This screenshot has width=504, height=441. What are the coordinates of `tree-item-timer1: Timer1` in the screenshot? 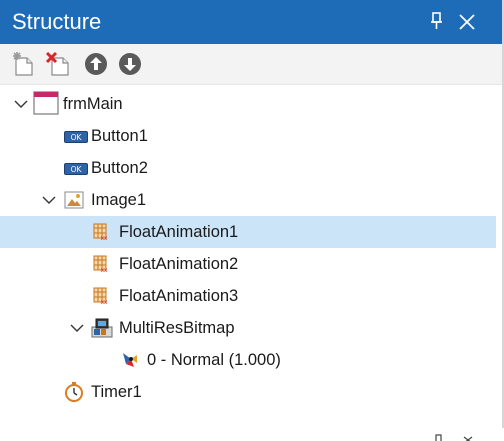 It's located at (248, 392).